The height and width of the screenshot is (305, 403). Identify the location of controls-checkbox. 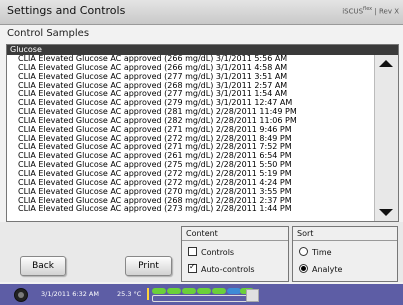
(192, 251).